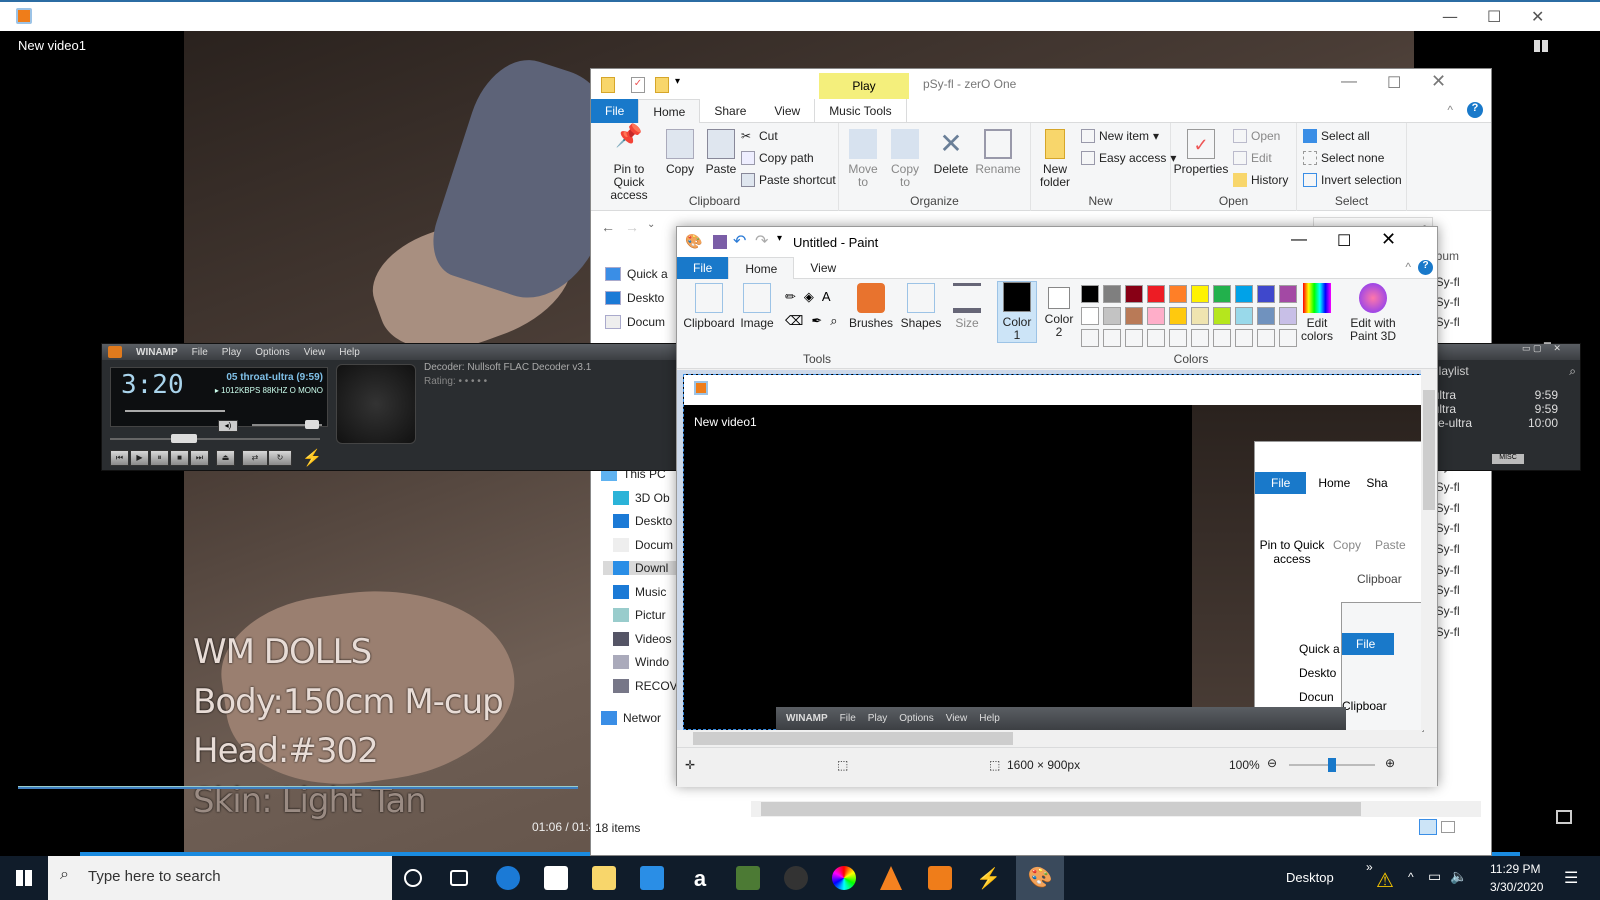 The image size is (1600, 900). Describe the element at coordinates (1373, 313) in the screenshot. I see `paint3d-button: Edit with Paint 3D` at that location.